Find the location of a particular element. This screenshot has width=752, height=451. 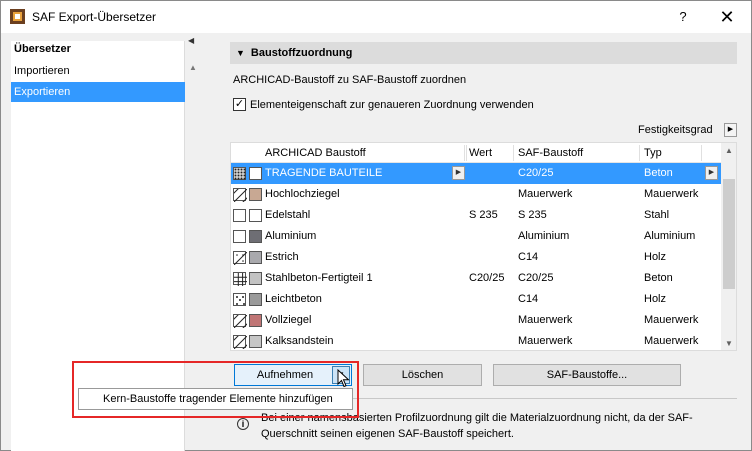

sidebar-item-exportieren: Exportieren is located at coordinates (98, 92).